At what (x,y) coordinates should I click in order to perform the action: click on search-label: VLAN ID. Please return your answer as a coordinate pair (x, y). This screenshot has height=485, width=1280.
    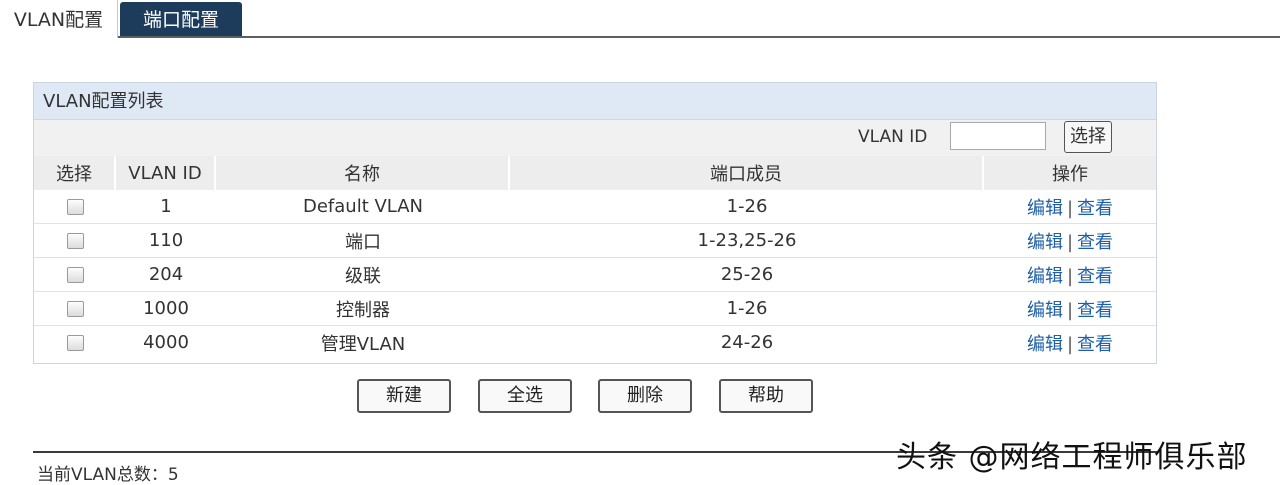
    Looking at the image, I should click on (893, 137).